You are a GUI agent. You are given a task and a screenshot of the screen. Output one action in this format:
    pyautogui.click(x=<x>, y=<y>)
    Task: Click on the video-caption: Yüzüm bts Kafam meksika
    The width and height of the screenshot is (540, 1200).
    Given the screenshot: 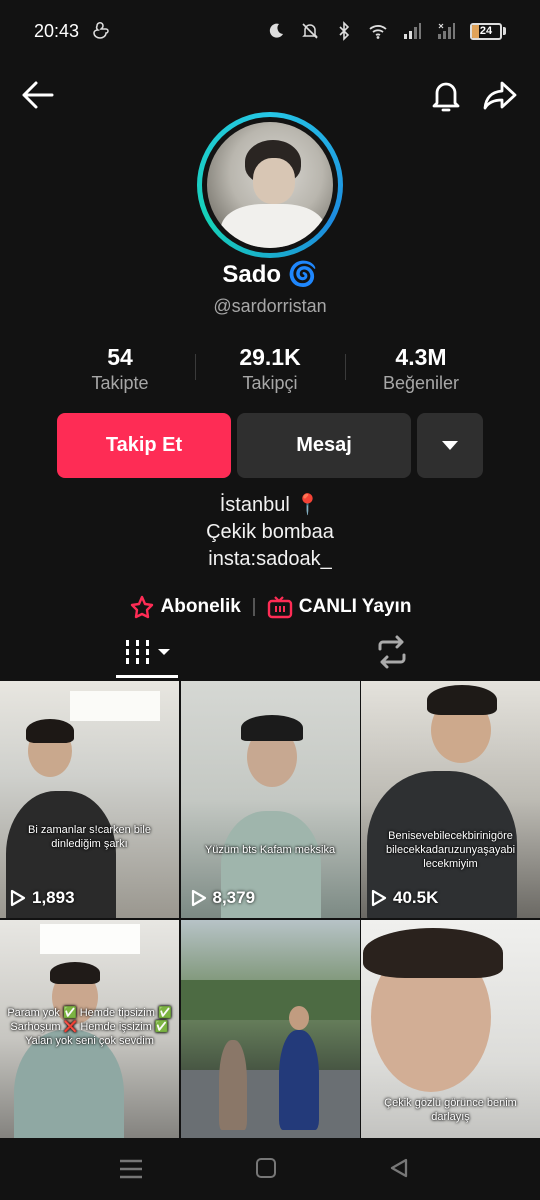 What is the action you would take?
    pyautogui.click(x=270, y=850)
    